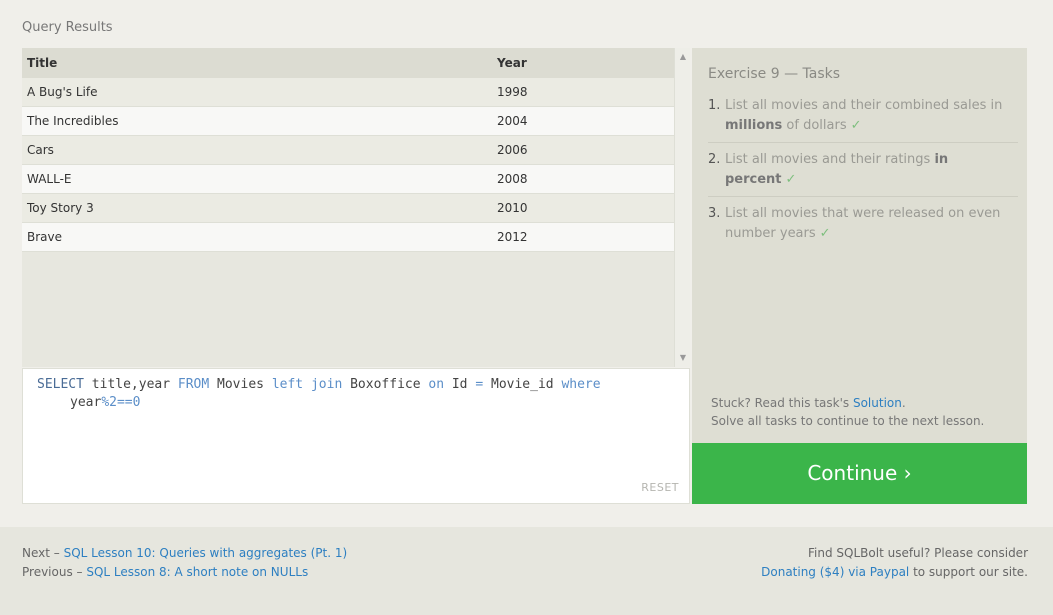  I want to click on code-line-2: year%2==0, so click(357, 403).